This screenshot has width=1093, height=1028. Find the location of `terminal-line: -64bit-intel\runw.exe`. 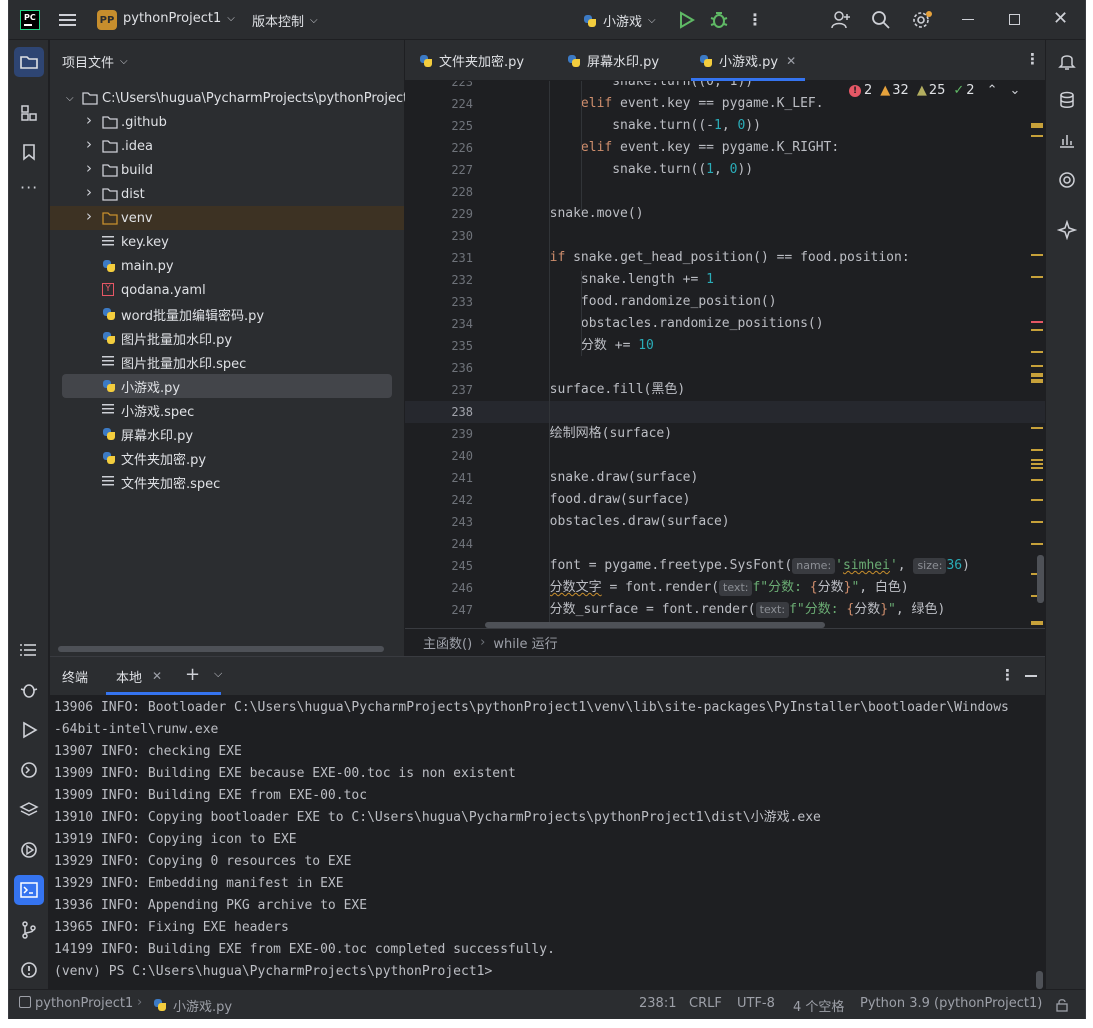

terminal-line: -64bit-intel\runw.exe is located at coordinates (136, 729).